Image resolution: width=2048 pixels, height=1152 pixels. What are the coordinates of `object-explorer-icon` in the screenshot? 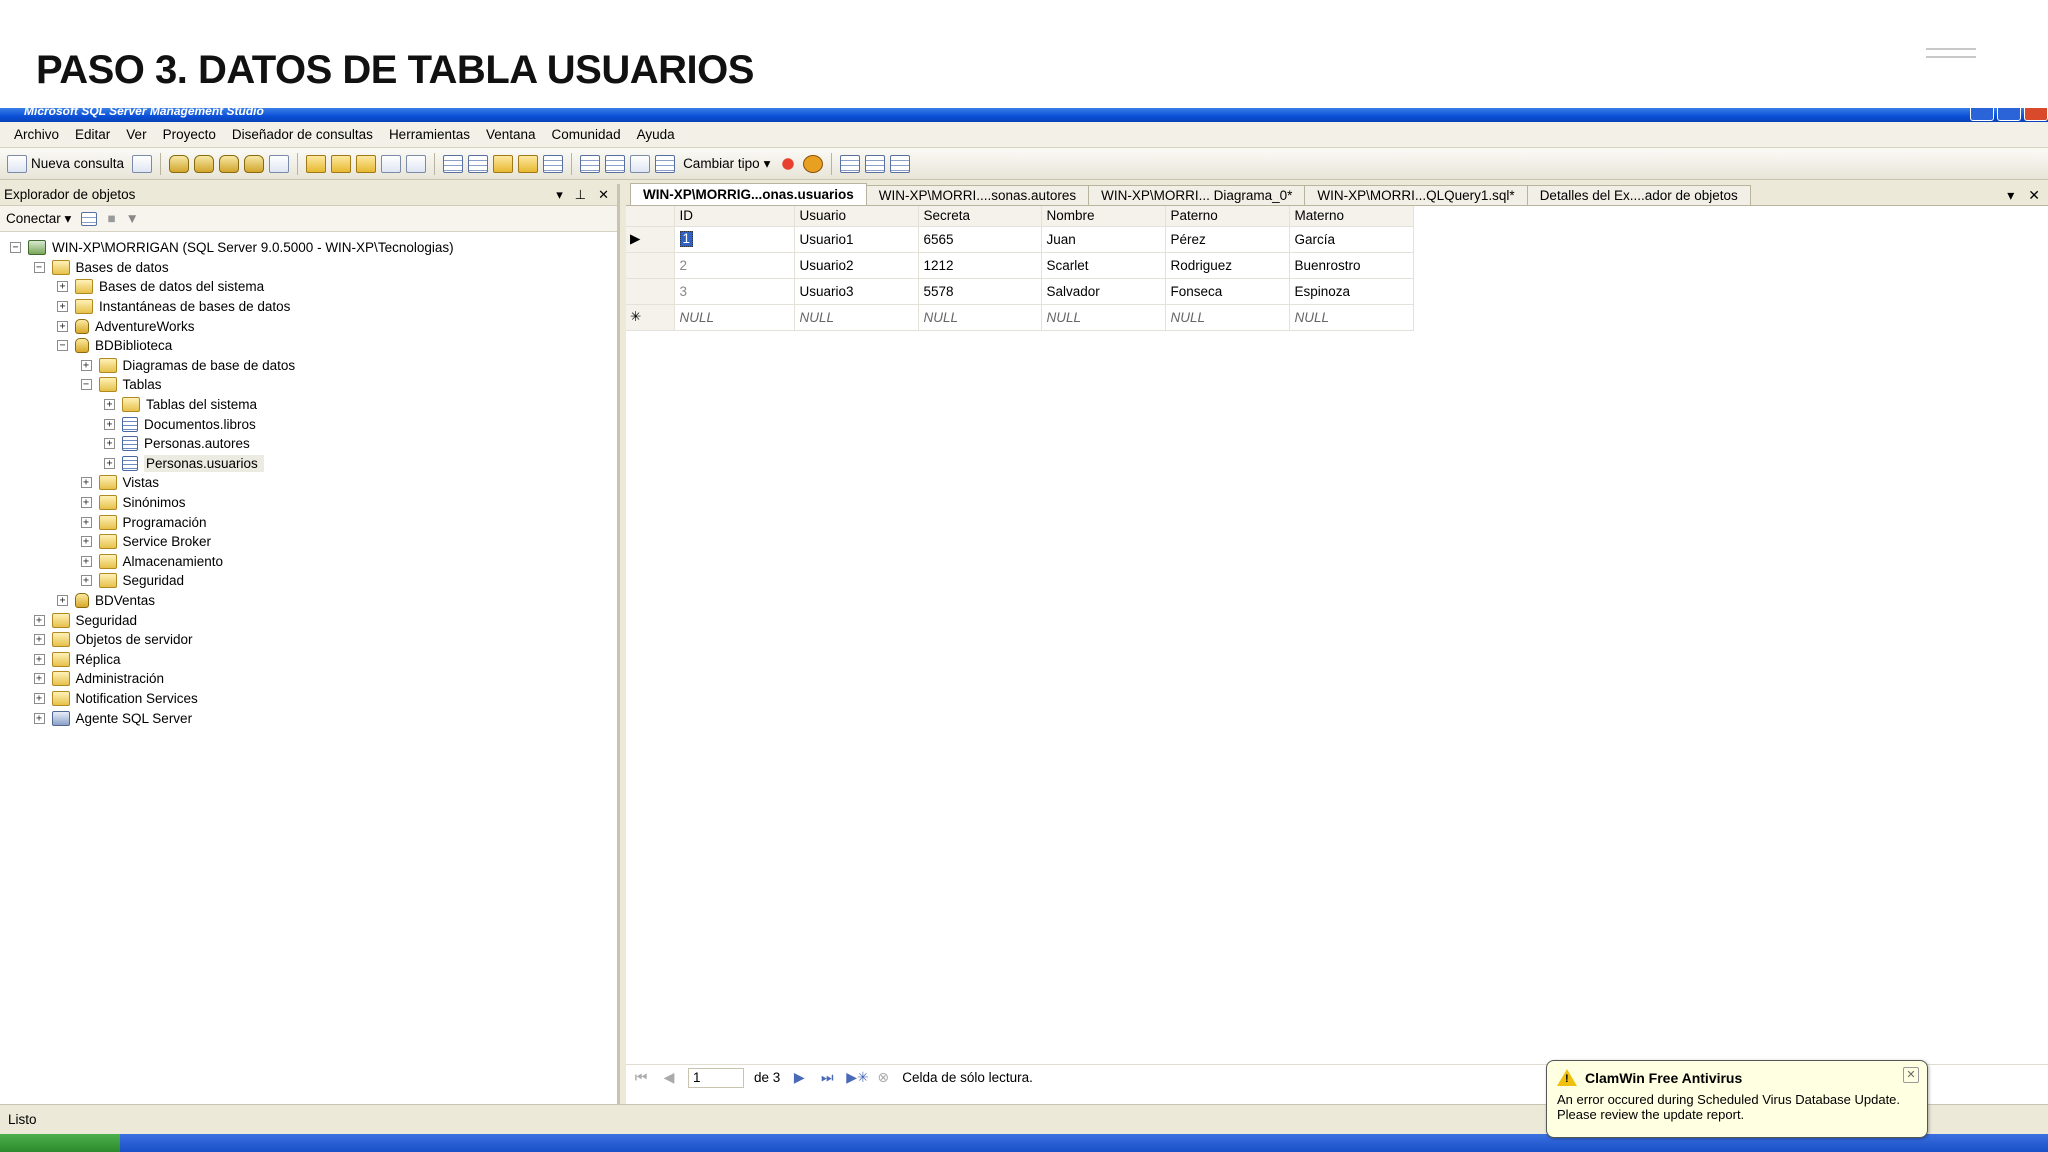 It's located at (478, 163).